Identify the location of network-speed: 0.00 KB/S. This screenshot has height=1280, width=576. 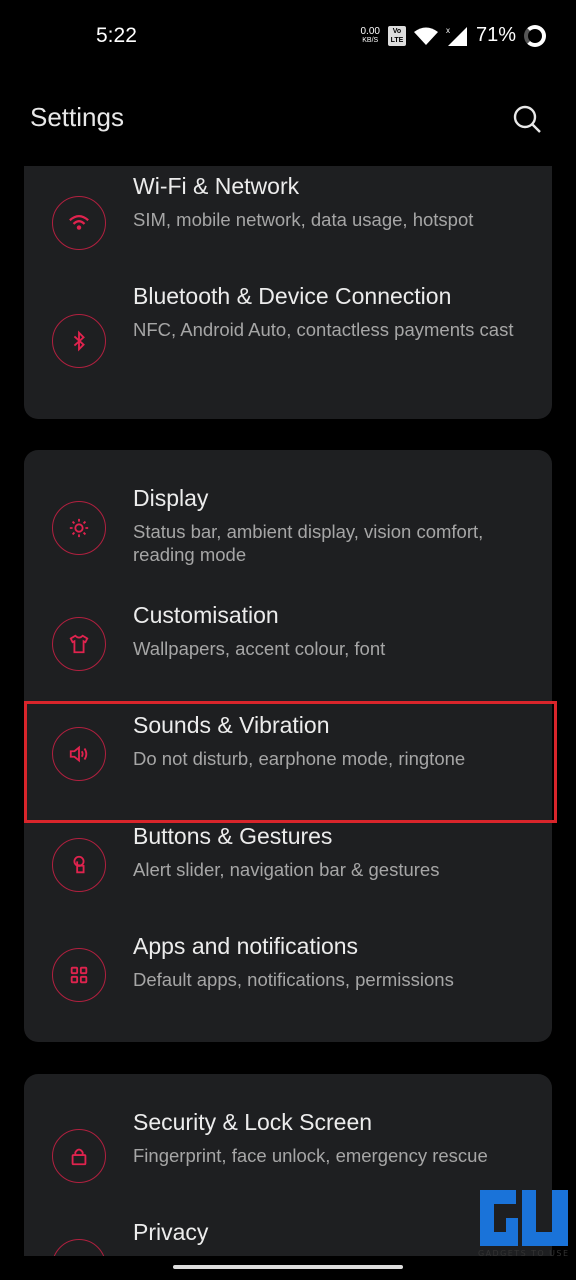
(370, 35).